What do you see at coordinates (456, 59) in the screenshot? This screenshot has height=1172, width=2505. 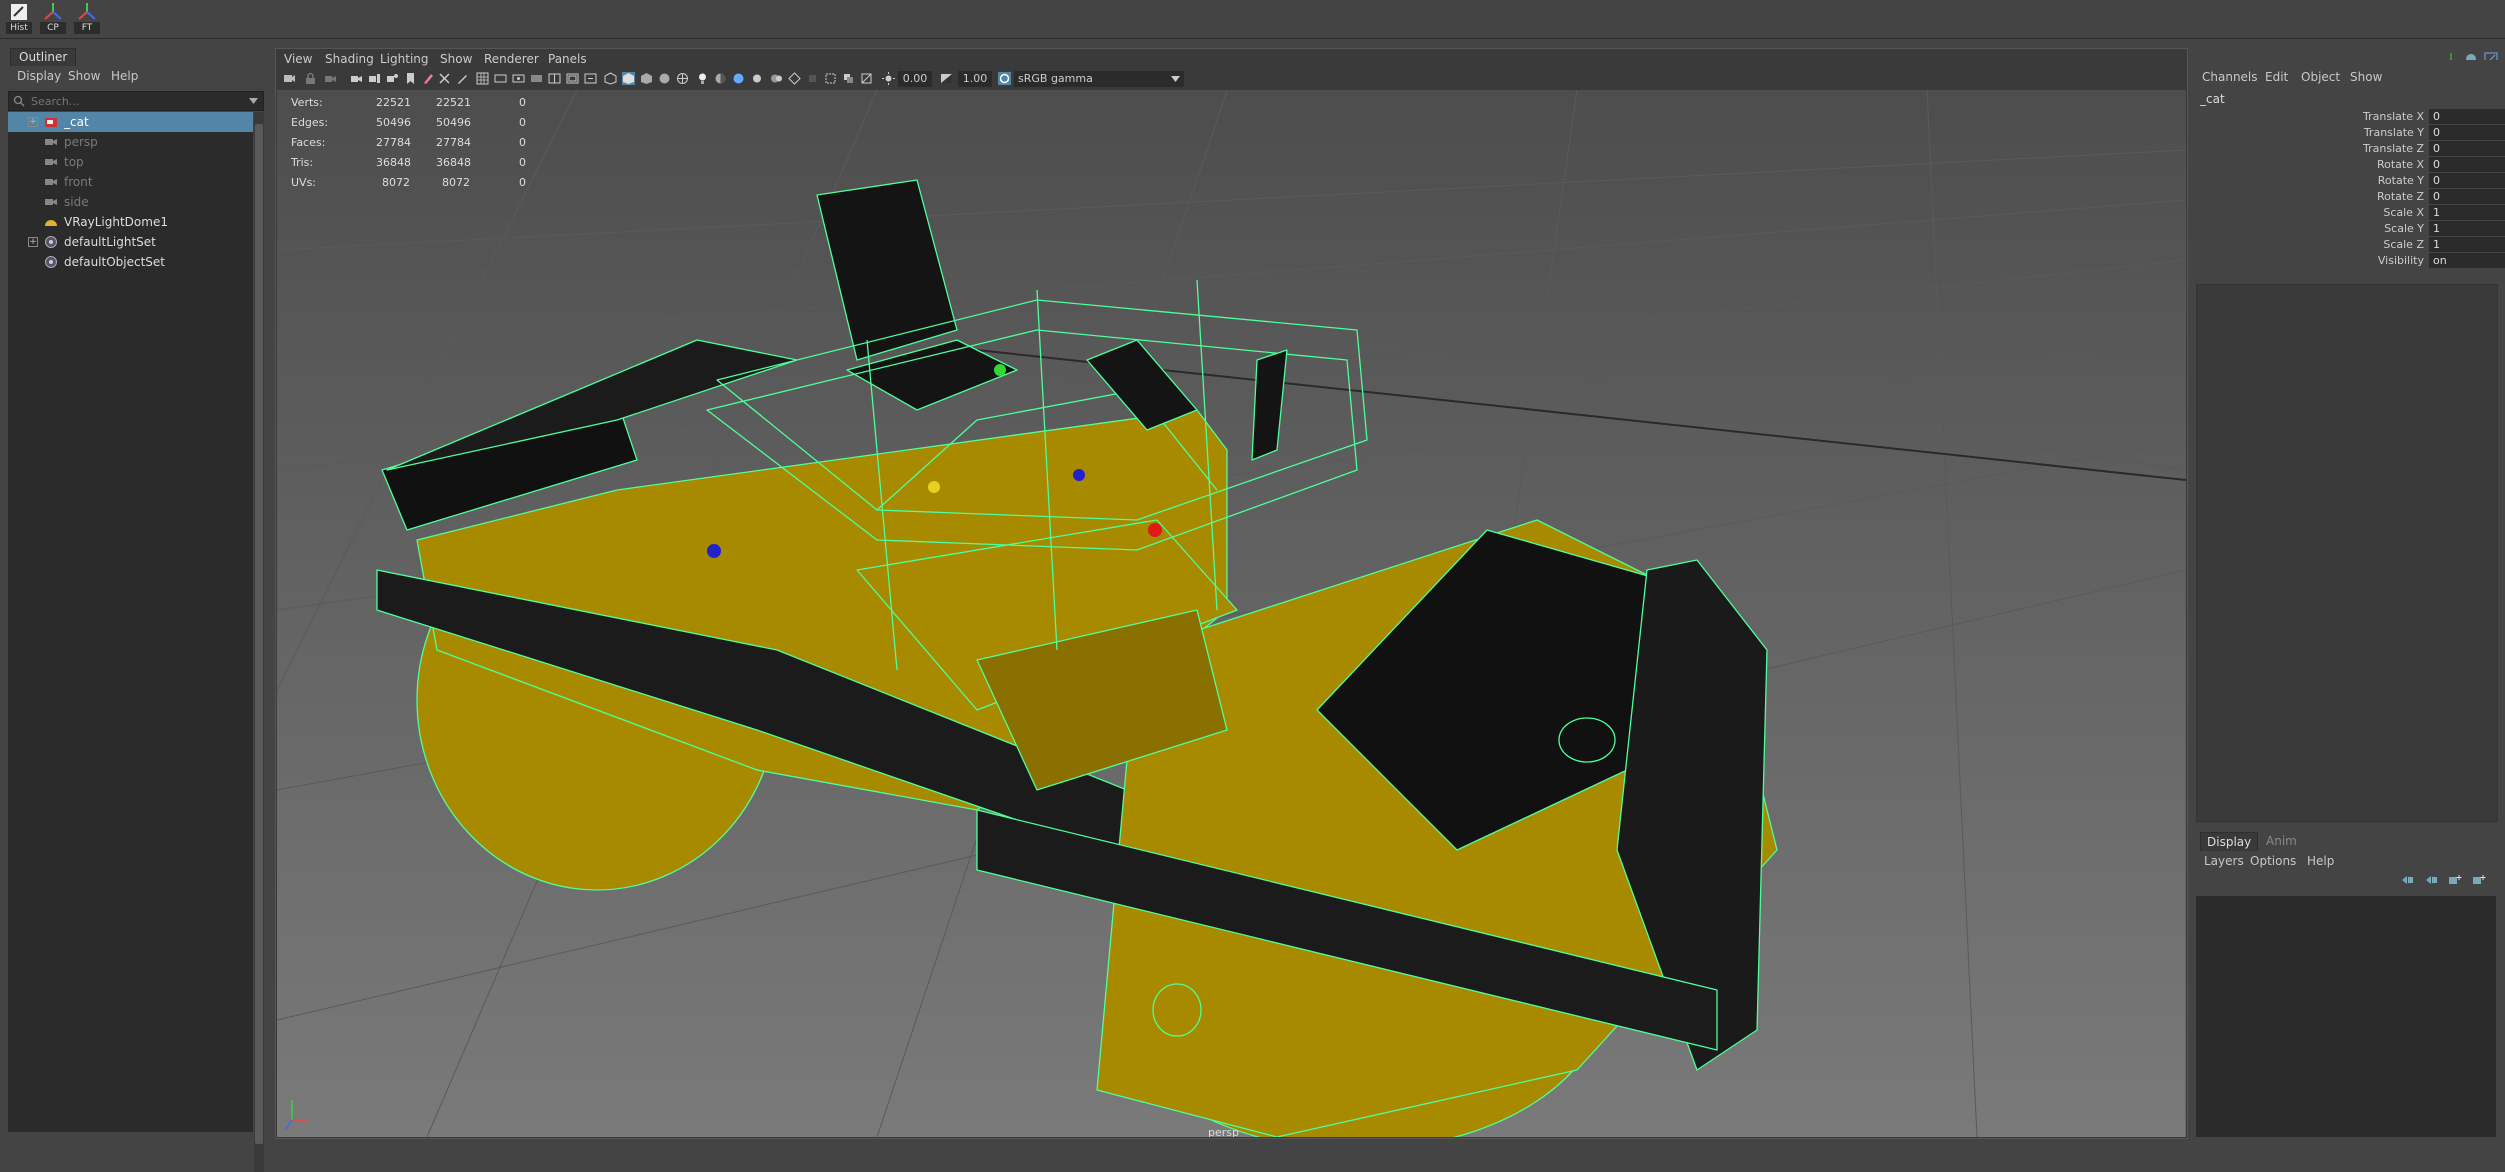 I see `viewport-menu-show: Show` at bounding box center [456, 59].